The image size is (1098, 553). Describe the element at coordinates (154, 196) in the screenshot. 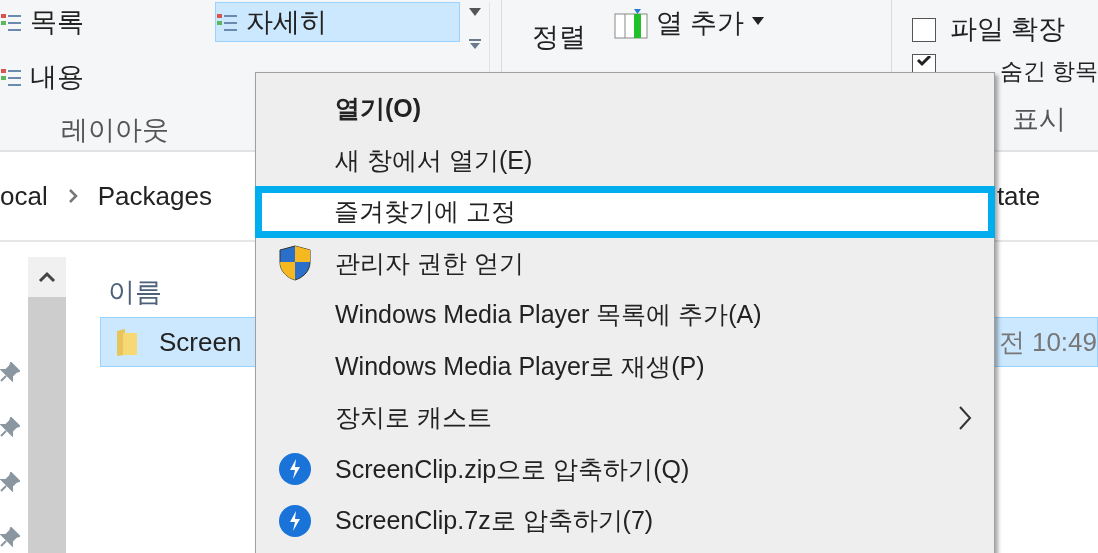

I see `breadcrumb-item: Packages` at that location.